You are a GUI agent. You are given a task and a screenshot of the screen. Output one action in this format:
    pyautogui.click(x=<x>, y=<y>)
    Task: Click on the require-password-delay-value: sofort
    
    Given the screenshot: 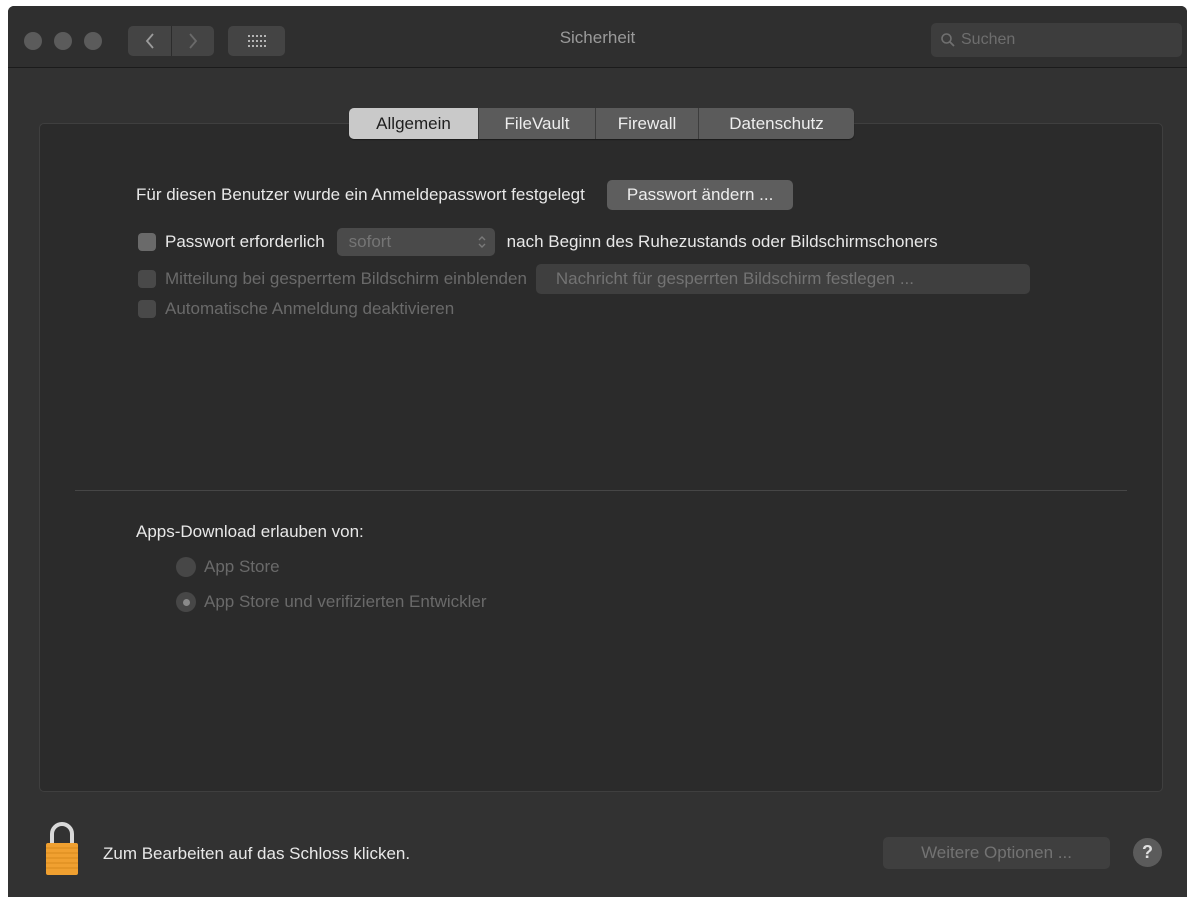 What is the action you would take?
    pyautogui.click(x=370, y=241)
    